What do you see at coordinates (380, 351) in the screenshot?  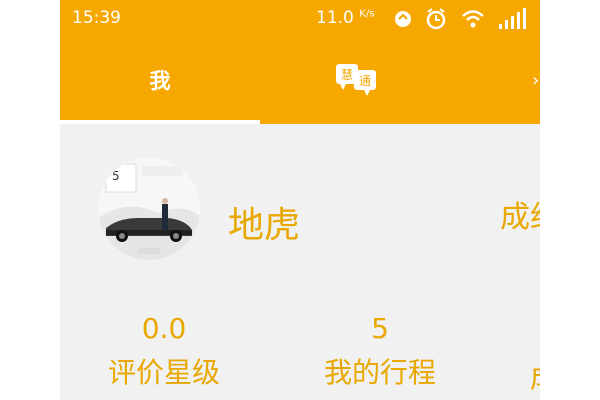 I see `stat-trips: 5 我的行程` at bounding box center [380, 351].